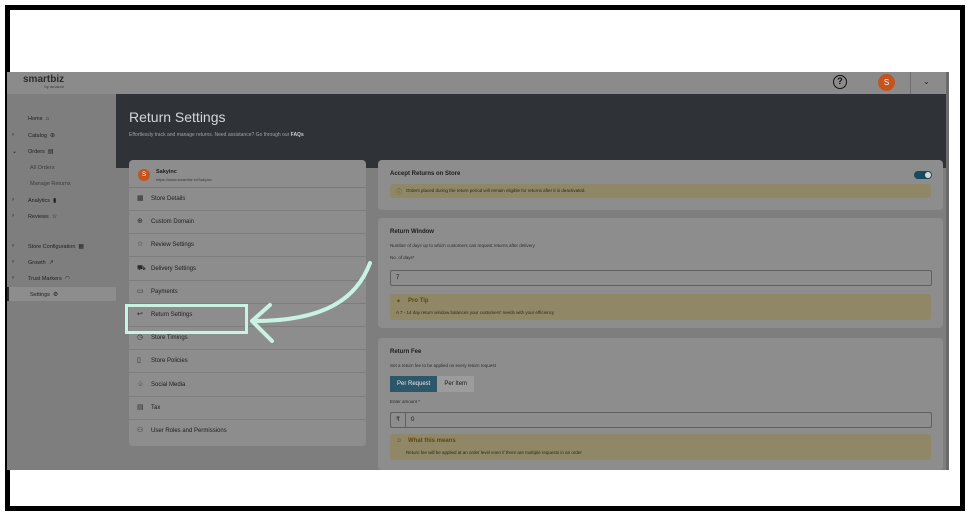 Image resolution: width=970 pixels, height=516 pixels. What do you see at coordinates (247, 431) in the screenshot?
I see `settings-item-user-roles-and-permissions: ⚇ User Roles and Permissions` at bounding box center [247, 431].